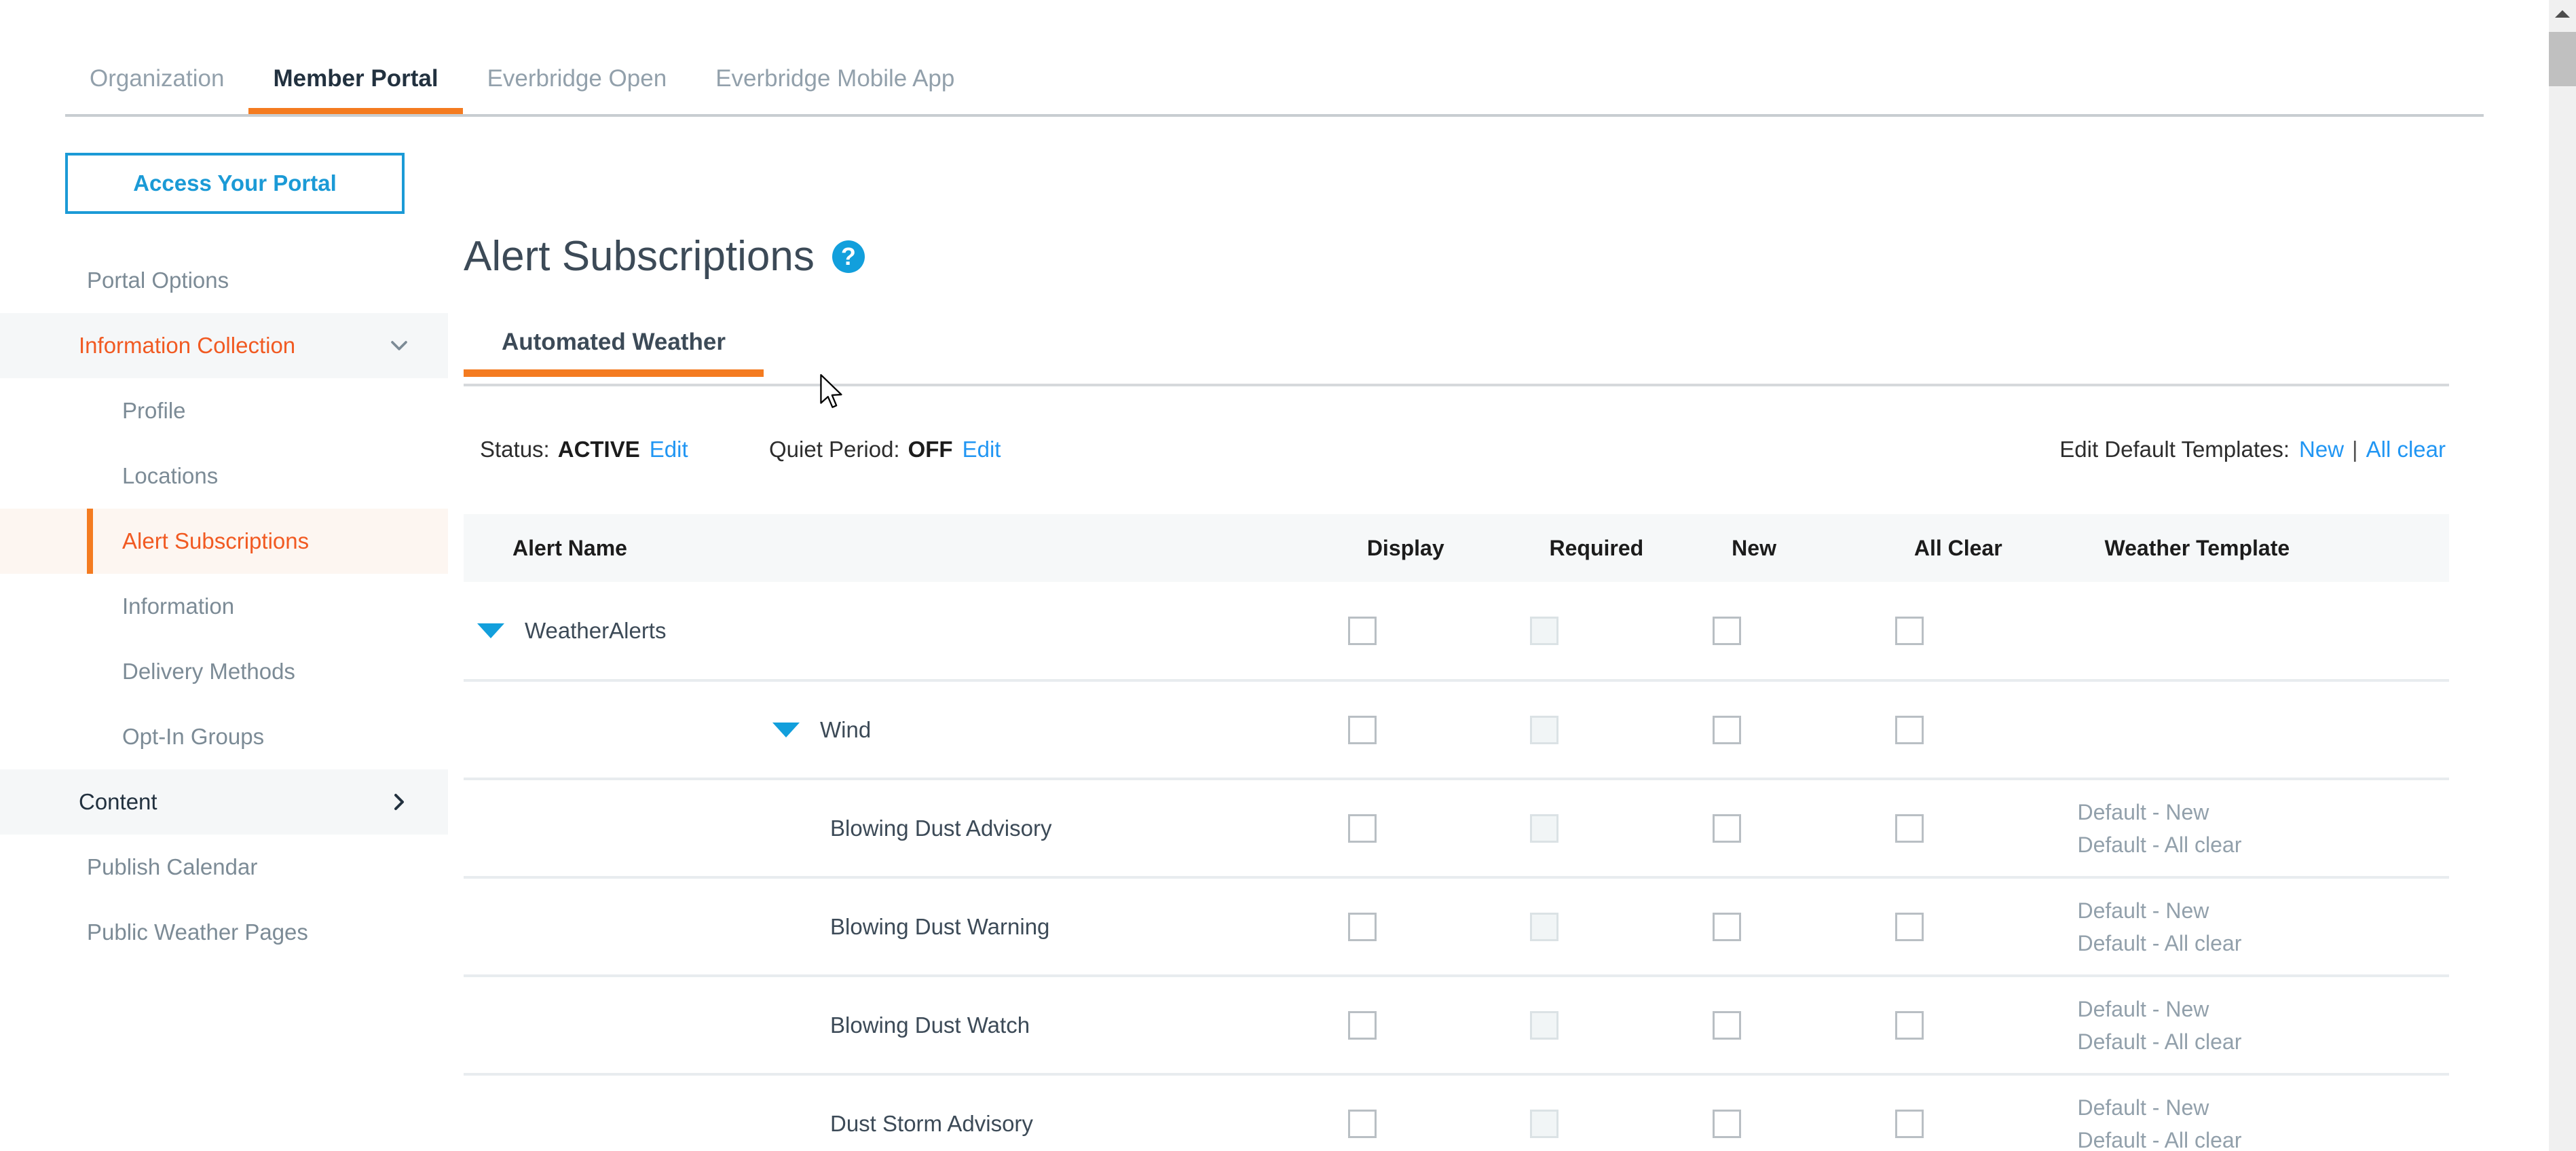 This screenshot has width=2576, height=1151. What do you see at coordinates (906, 1112) in the screenshot?
I see `alert-name-cell: Dust Storm Advisory` at bounding box center [906, 1112].